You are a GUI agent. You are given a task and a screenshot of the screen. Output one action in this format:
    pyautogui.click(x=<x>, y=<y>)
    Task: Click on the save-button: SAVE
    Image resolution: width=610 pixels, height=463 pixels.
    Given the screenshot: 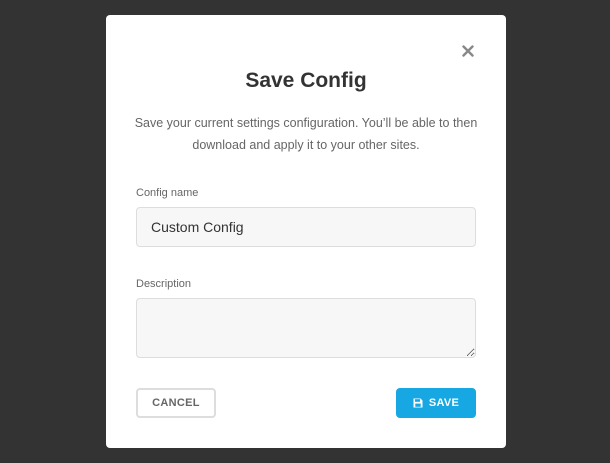 What is the action you would take?
    pyautogui.click(x=436, y=403)
    